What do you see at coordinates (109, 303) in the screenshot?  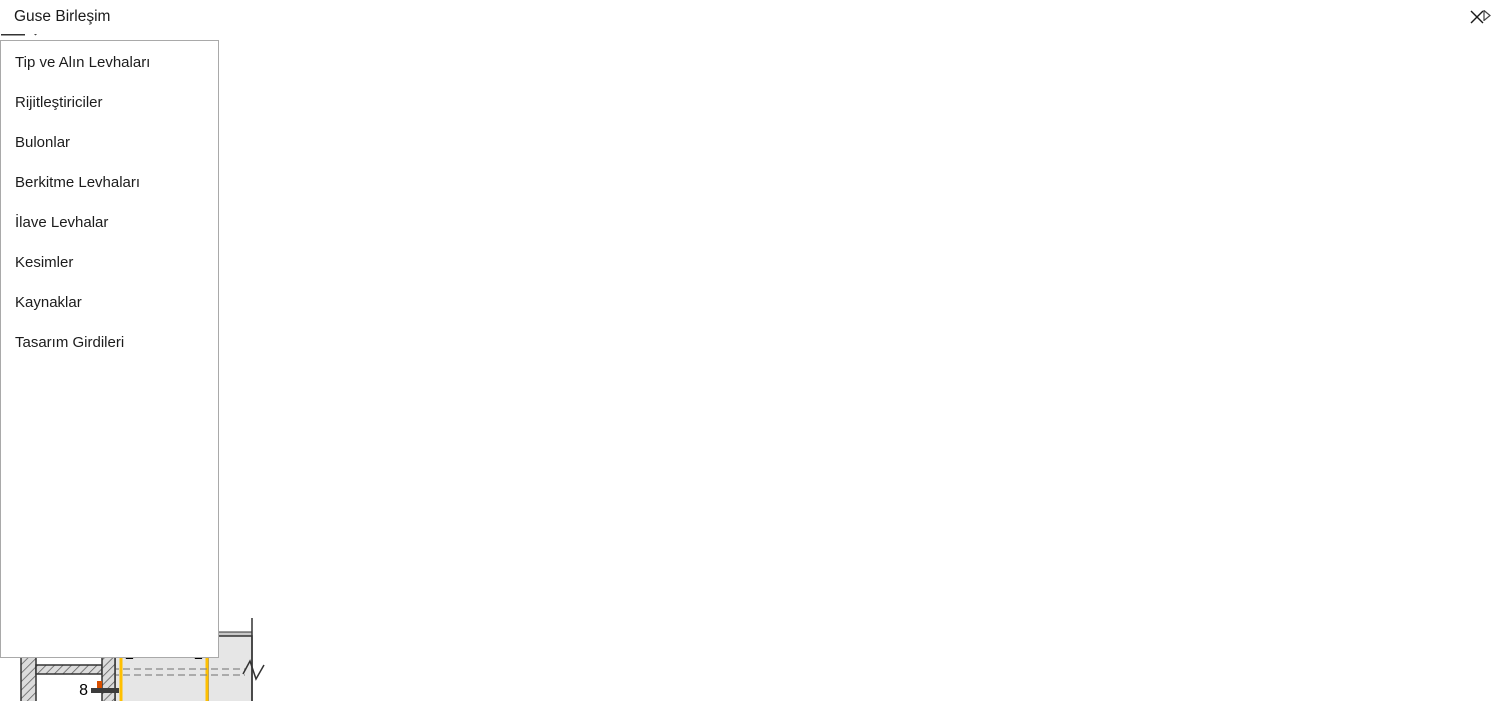 I see `sidebar-item-kaynaklar: Kaynaklar` at bounding box center [109, 303].